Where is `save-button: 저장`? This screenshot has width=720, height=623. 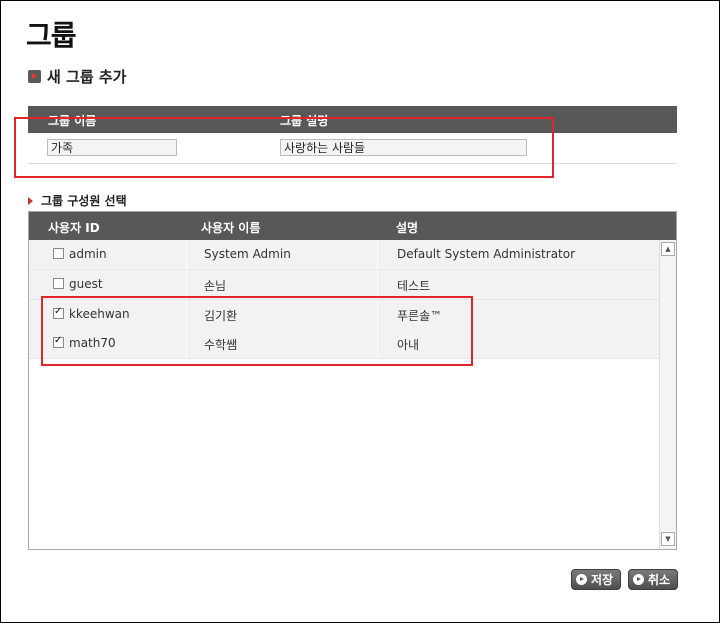
save-button: 저장 is located at coordinates (596, 579).